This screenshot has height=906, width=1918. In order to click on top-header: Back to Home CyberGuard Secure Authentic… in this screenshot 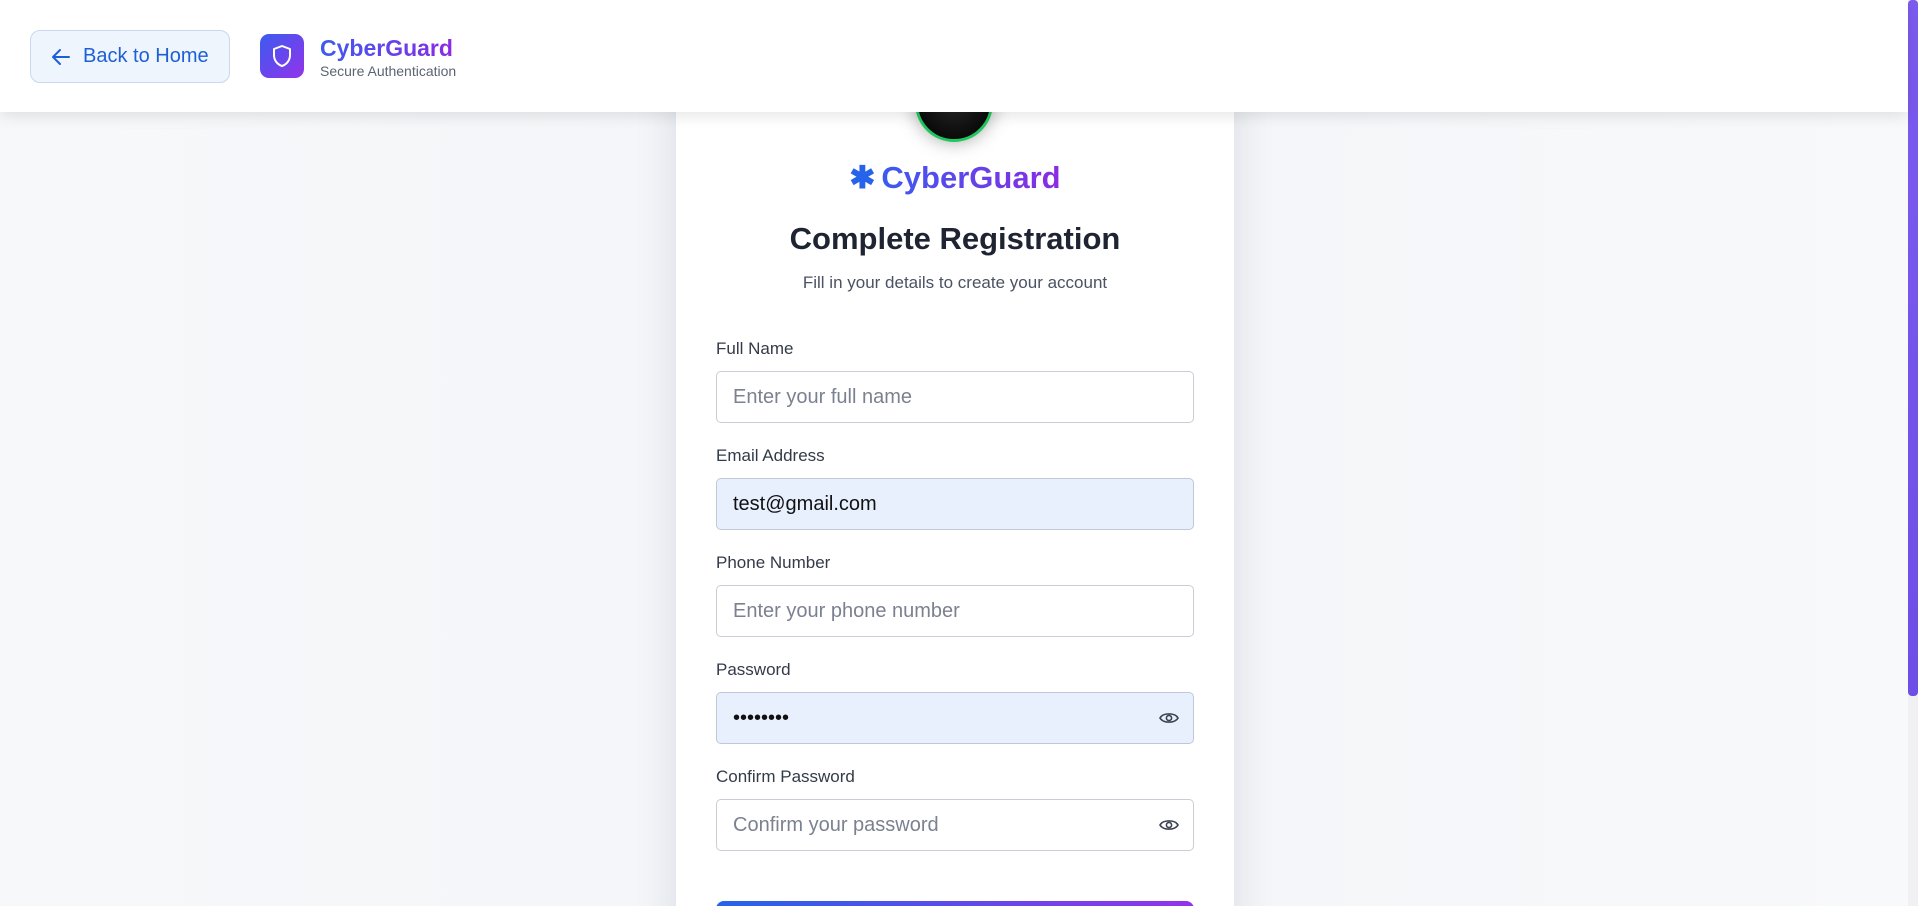, I will do `click(954, 56)`.